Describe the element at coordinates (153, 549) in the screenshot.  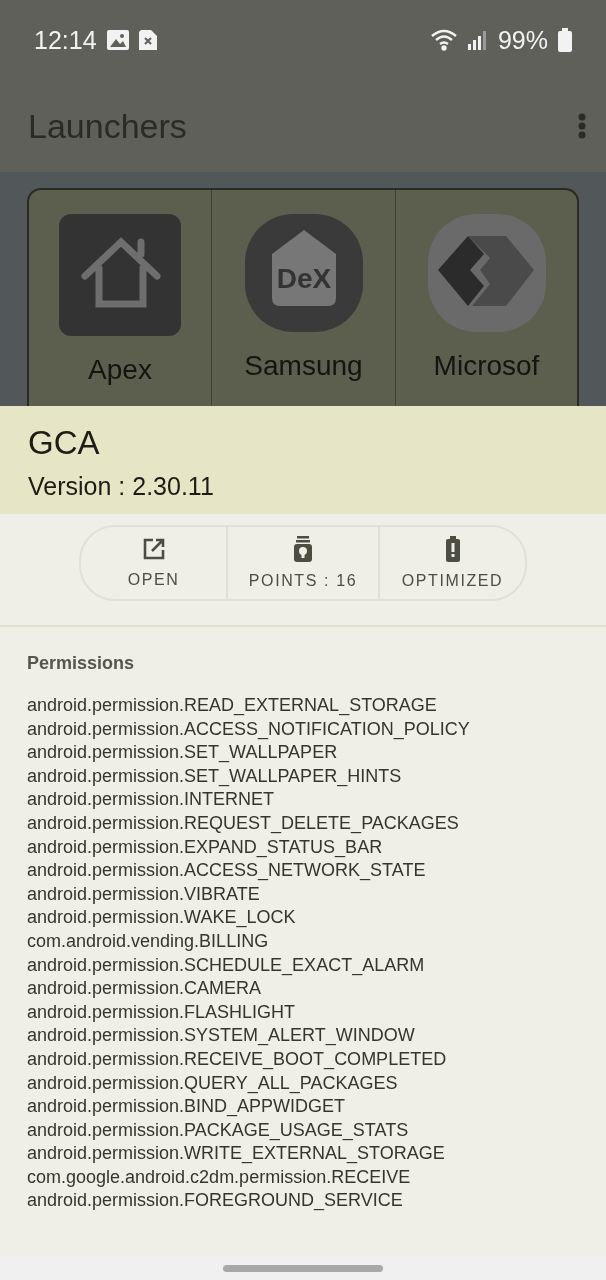
I see `open-external-icon` at that location.